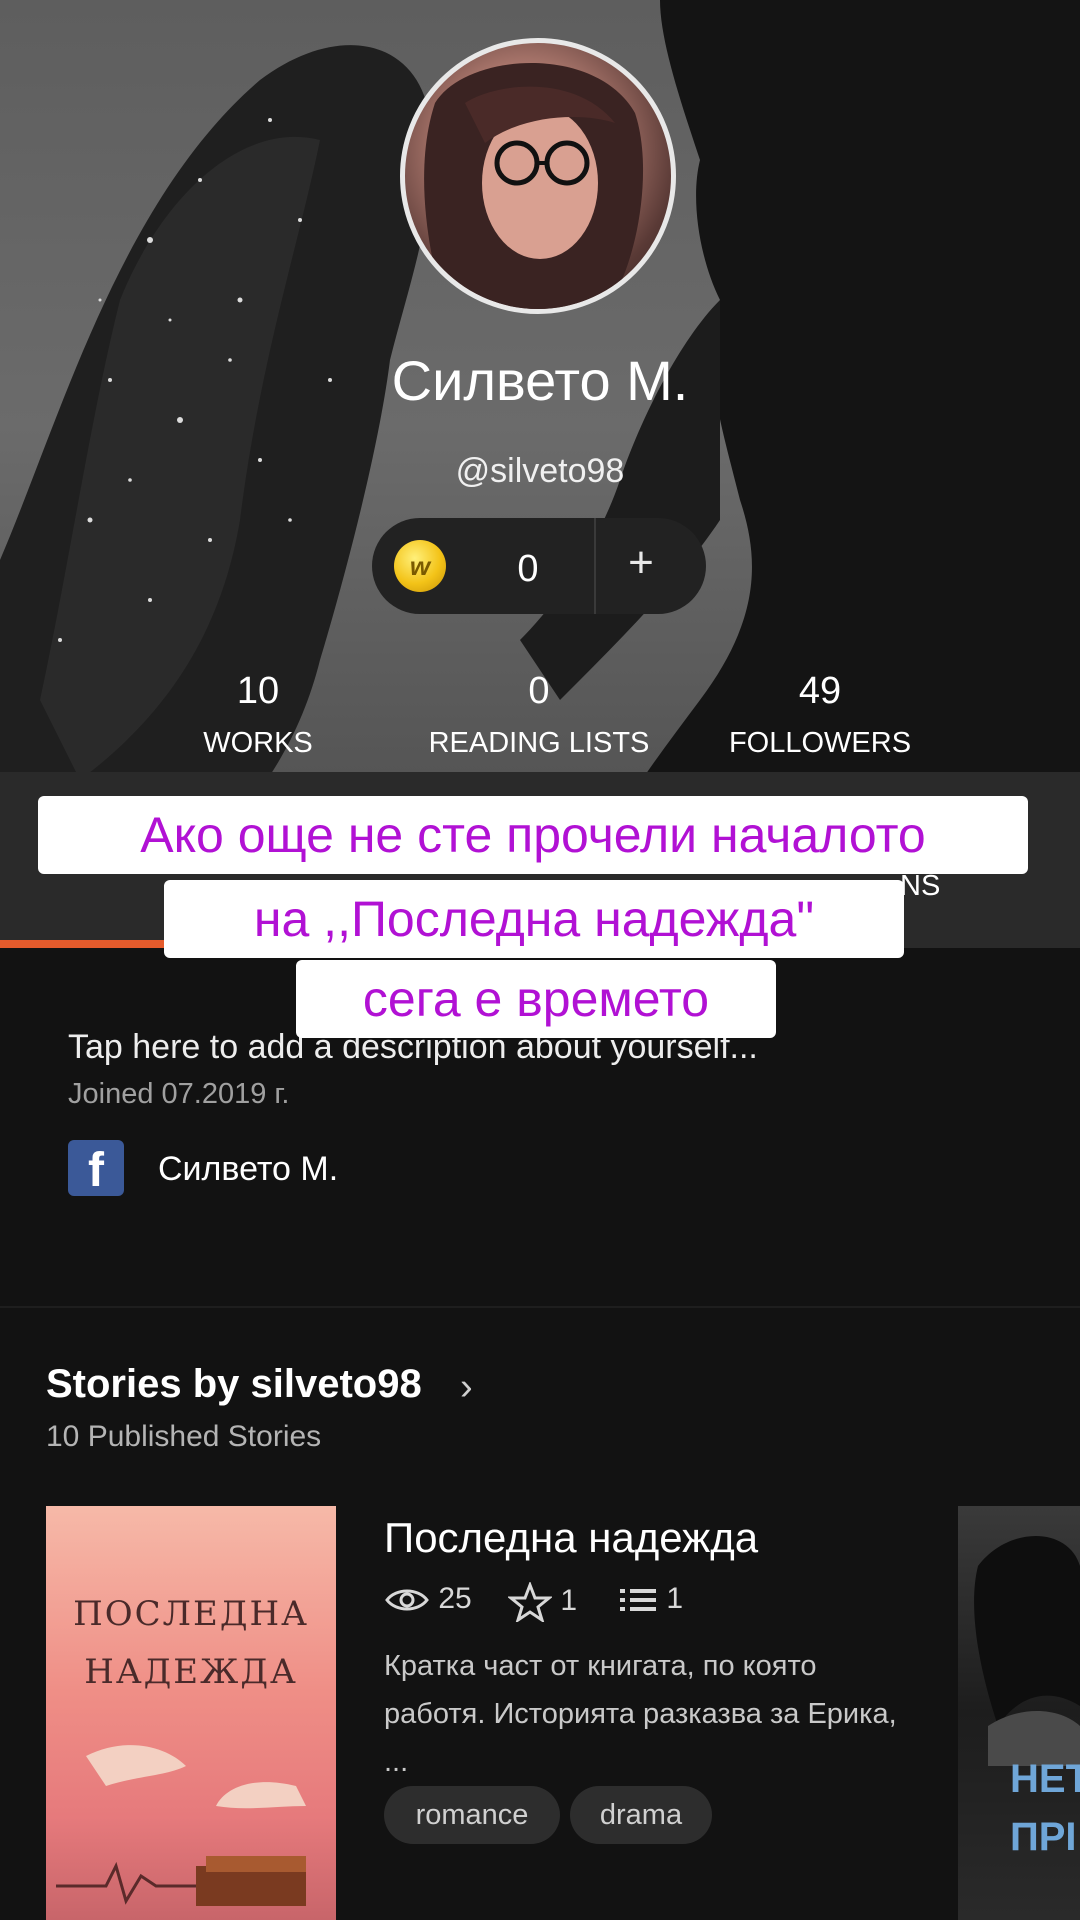  Describe the element at coordinates (1045, 1808) in the screenshot. I see `next-story-cover-title: НЕТ ПРІ` at that location.